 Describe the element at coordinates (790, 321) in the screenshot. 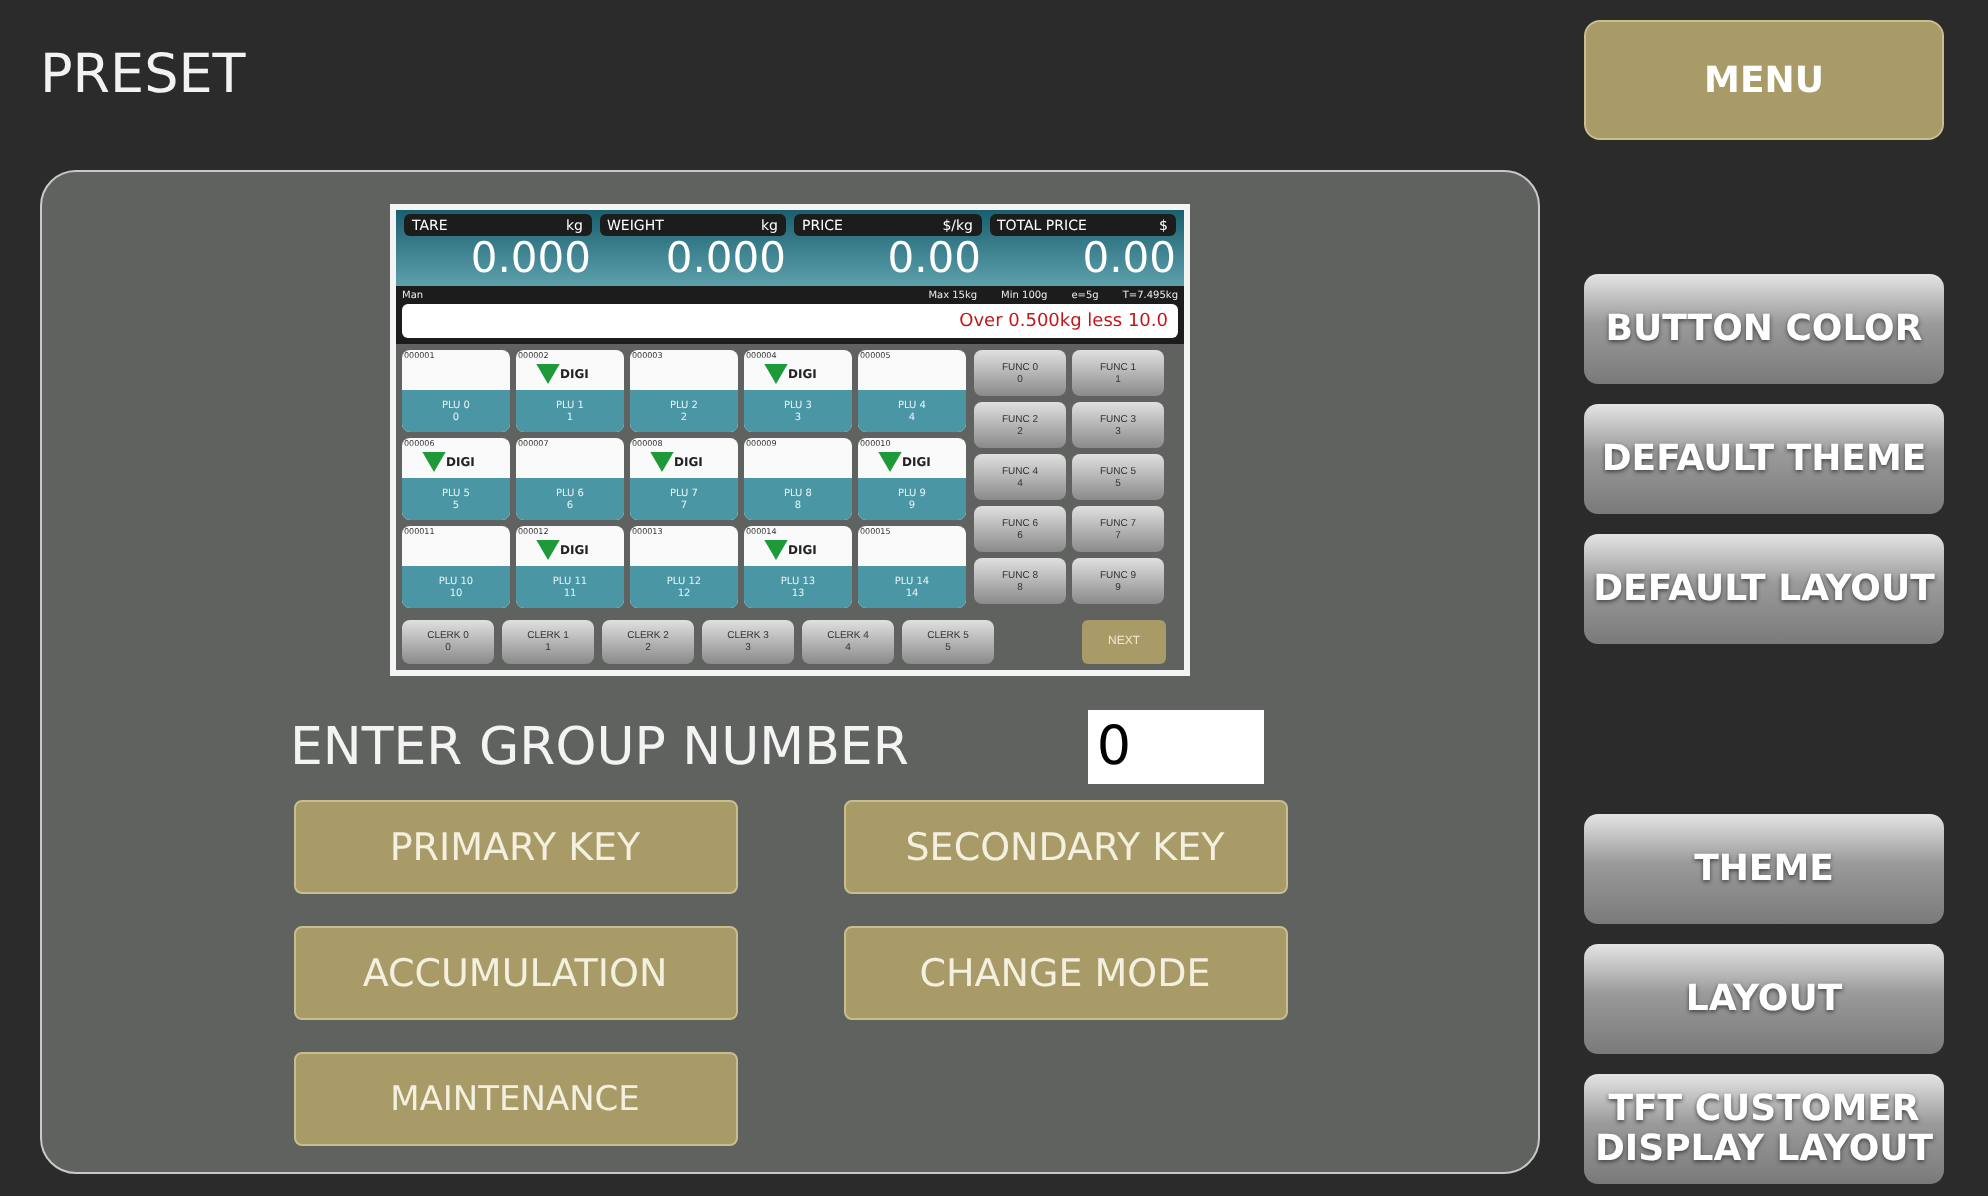

I see `message-text: Over 0.500kg less 10.0` at that location.